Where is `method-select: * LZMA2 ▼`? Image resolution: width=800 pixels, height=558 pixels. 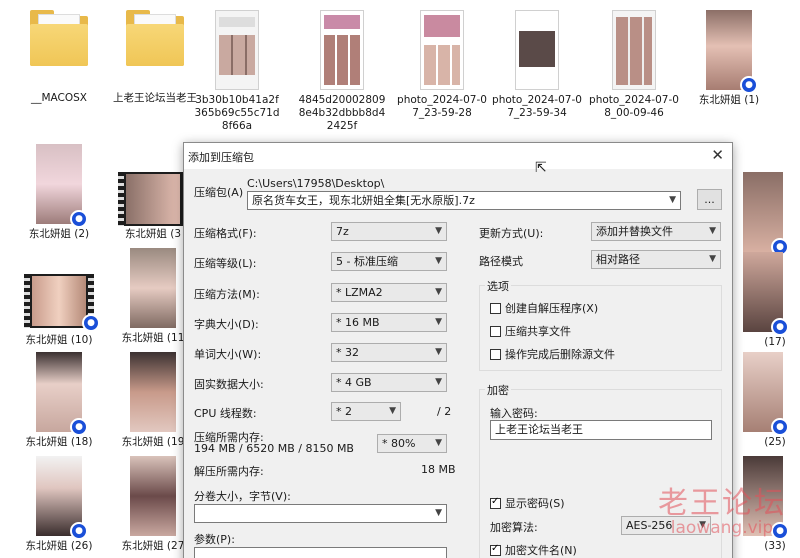 method-select: * LZMA2 ▼ is located at coordinates (389, 292).